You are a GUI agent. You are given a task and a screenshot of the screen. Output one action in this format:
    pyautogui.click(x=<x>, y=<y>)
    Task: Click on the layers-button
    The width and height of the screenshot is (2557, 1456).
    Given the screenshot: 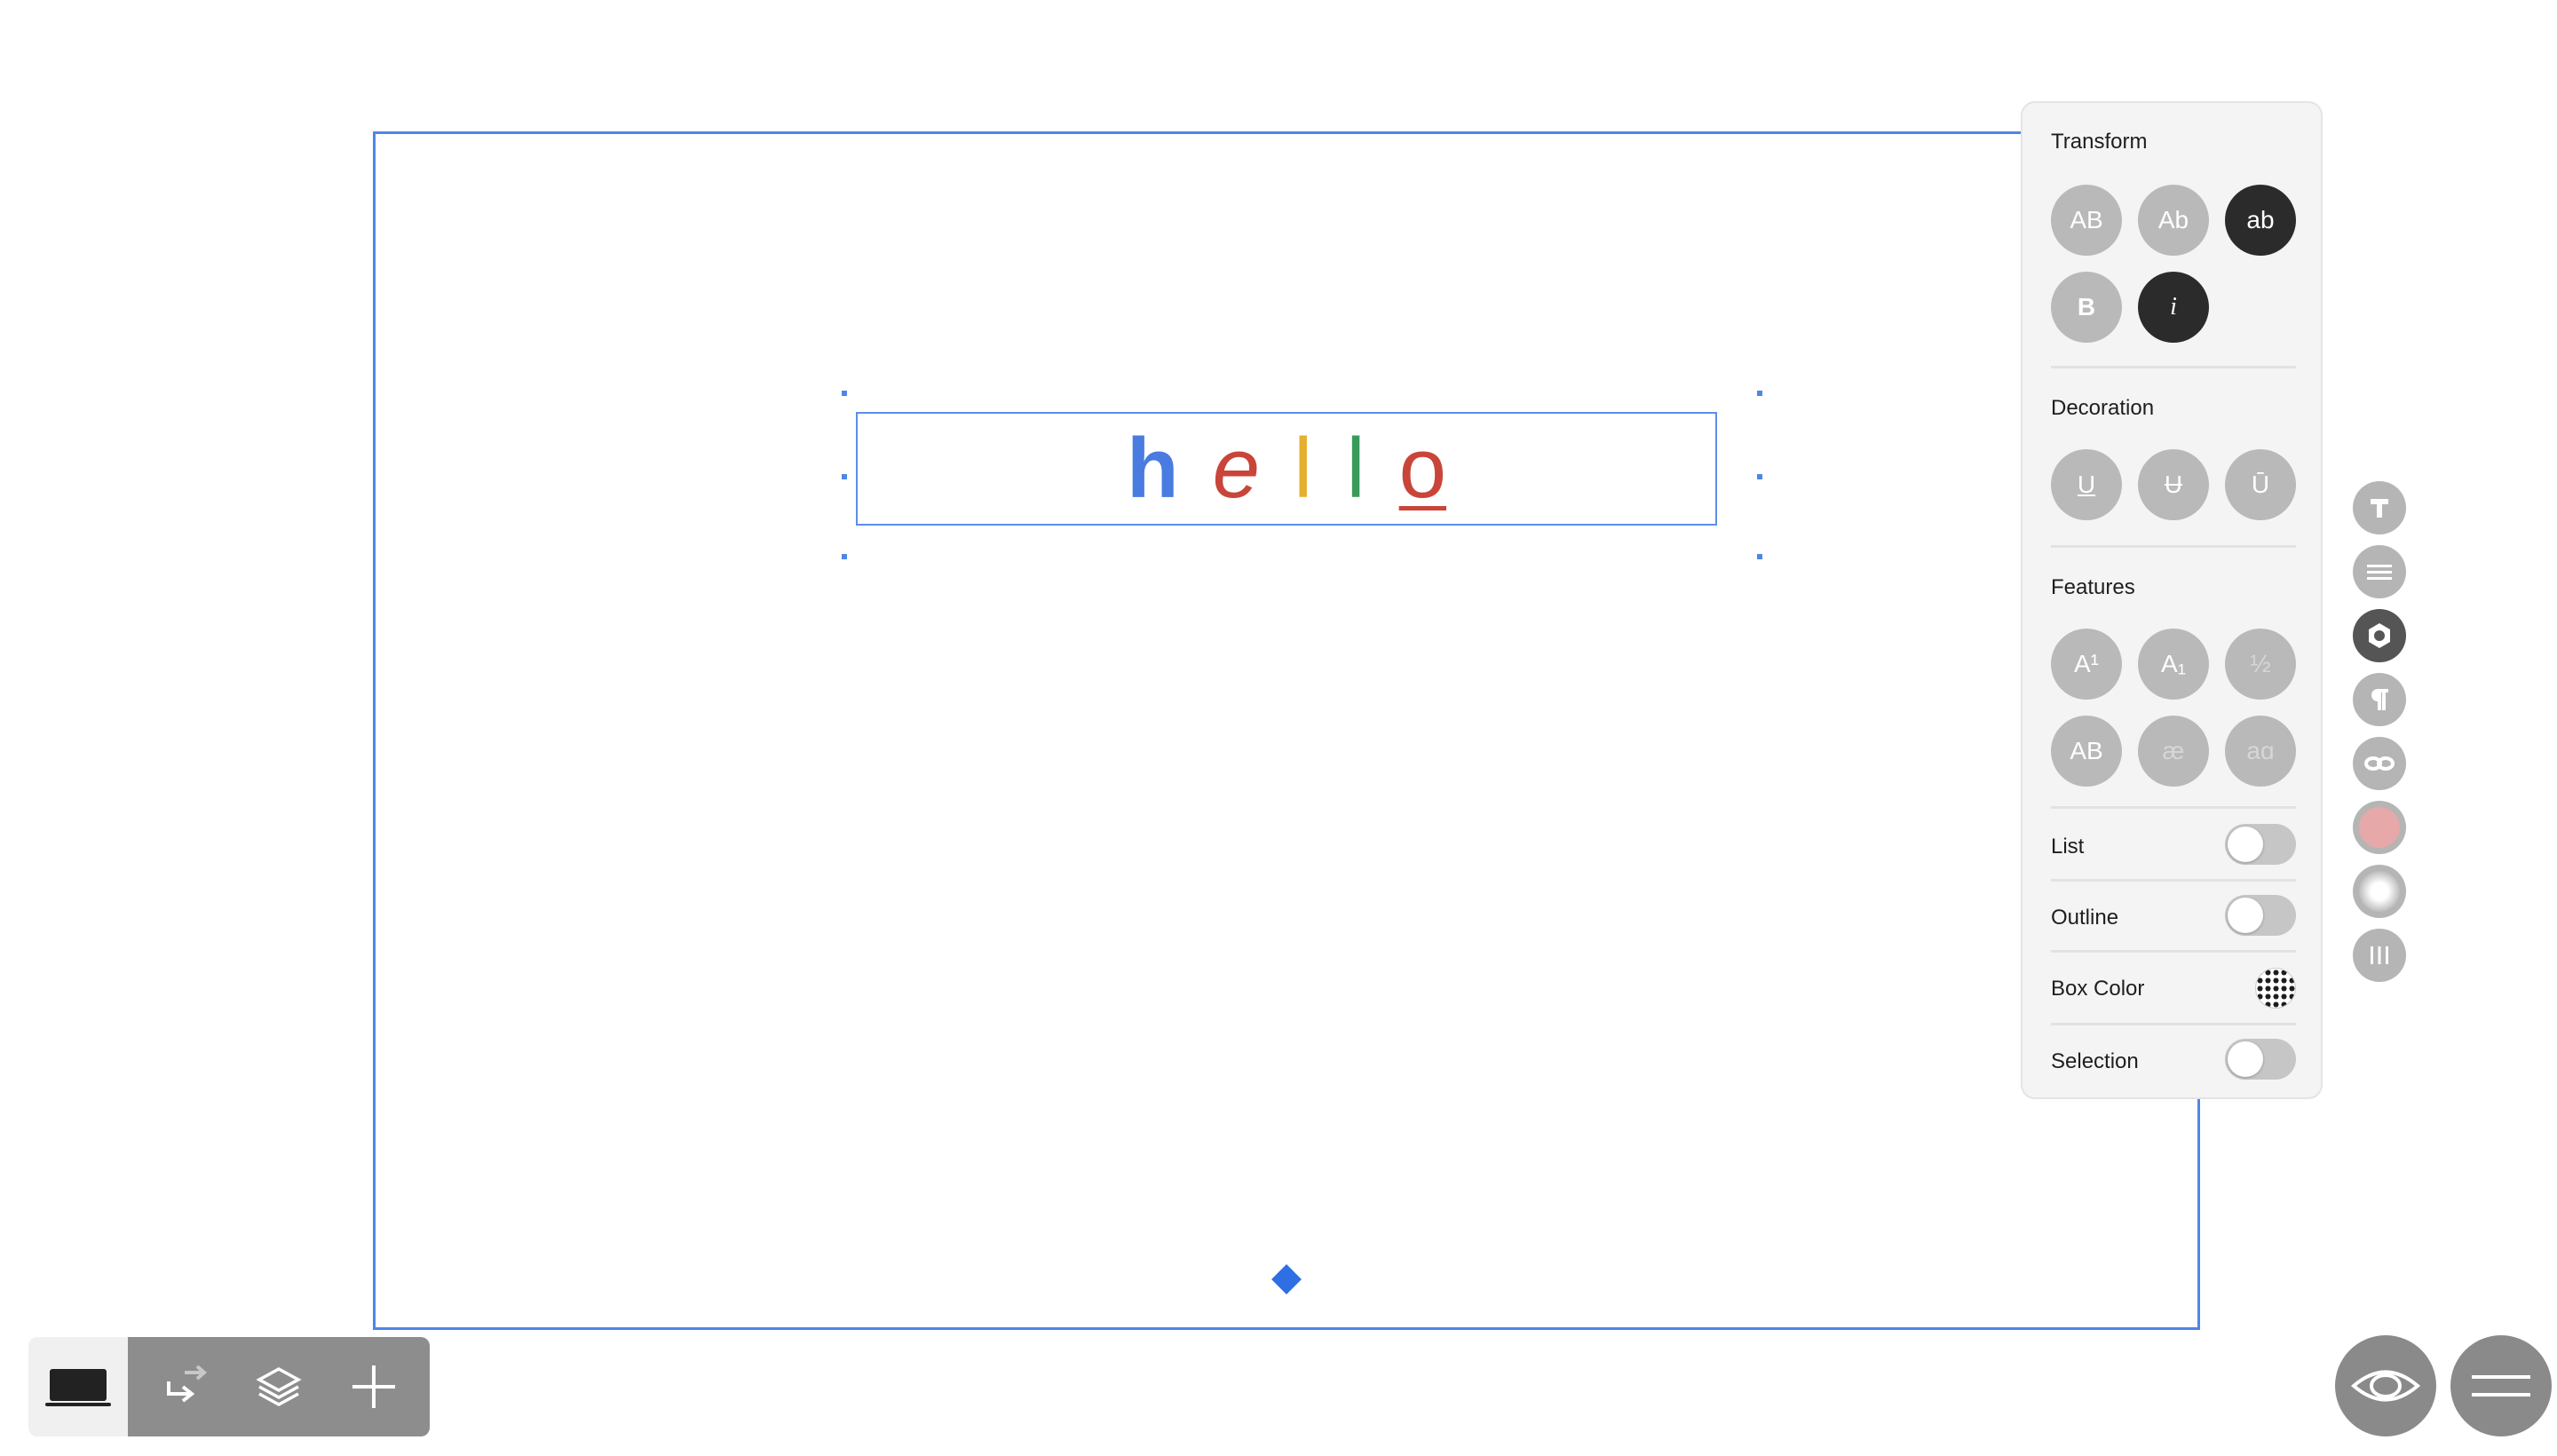 What is the action you would take?
    pyautogui.click(x=279, y=1387)
    